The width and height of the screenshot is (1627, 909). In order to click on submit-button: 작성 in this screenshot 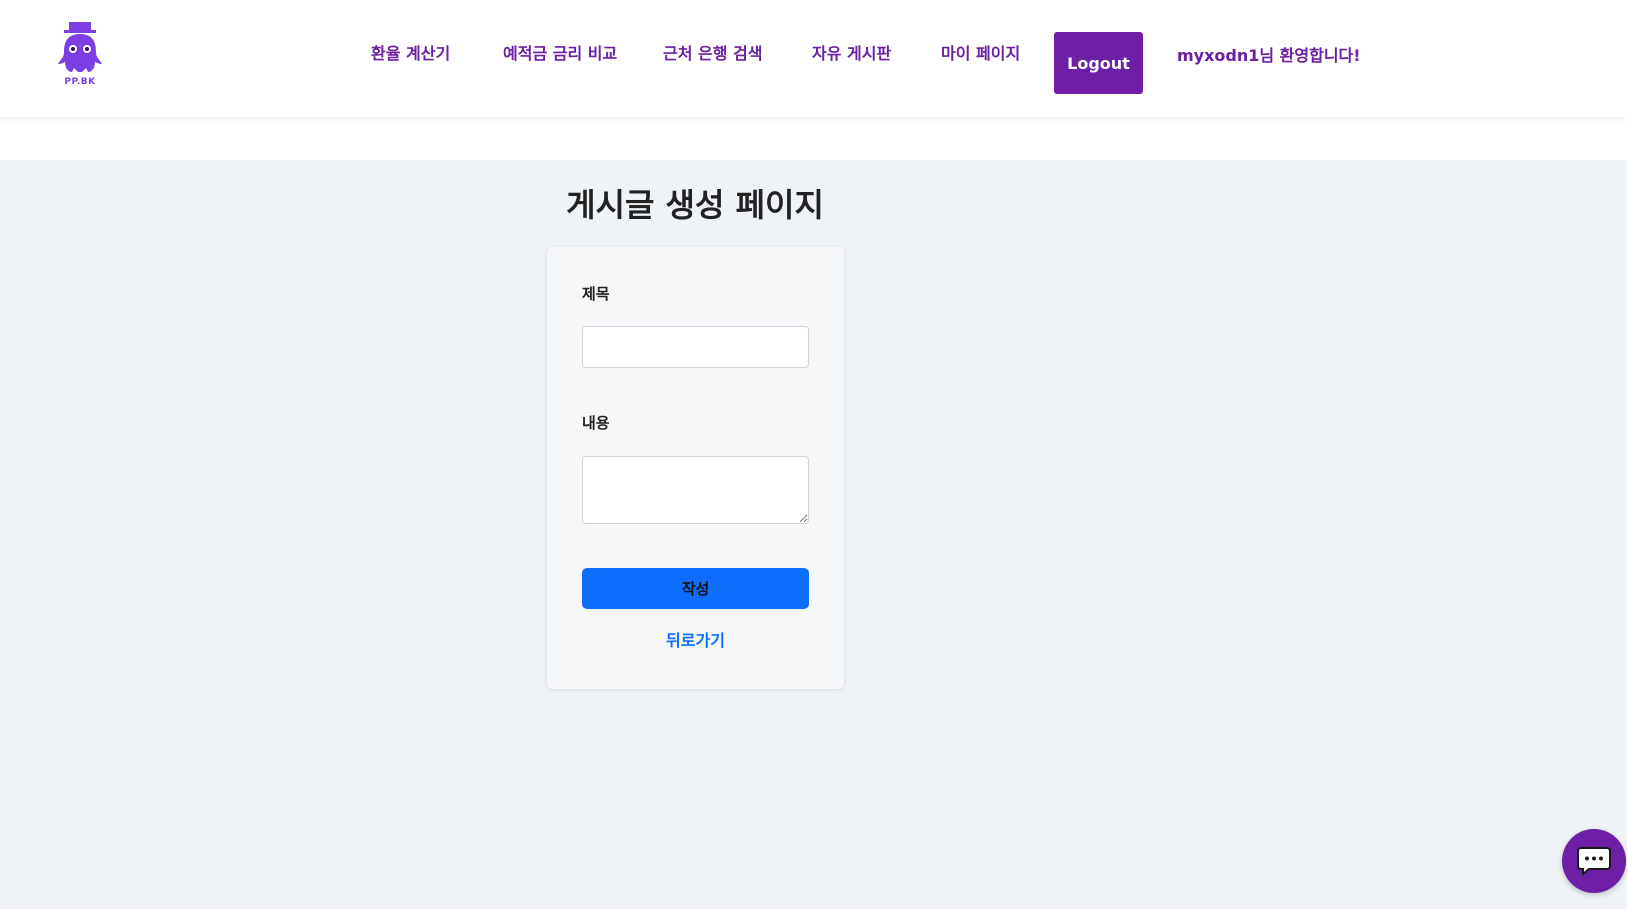, I will do `click(695, 588)`.